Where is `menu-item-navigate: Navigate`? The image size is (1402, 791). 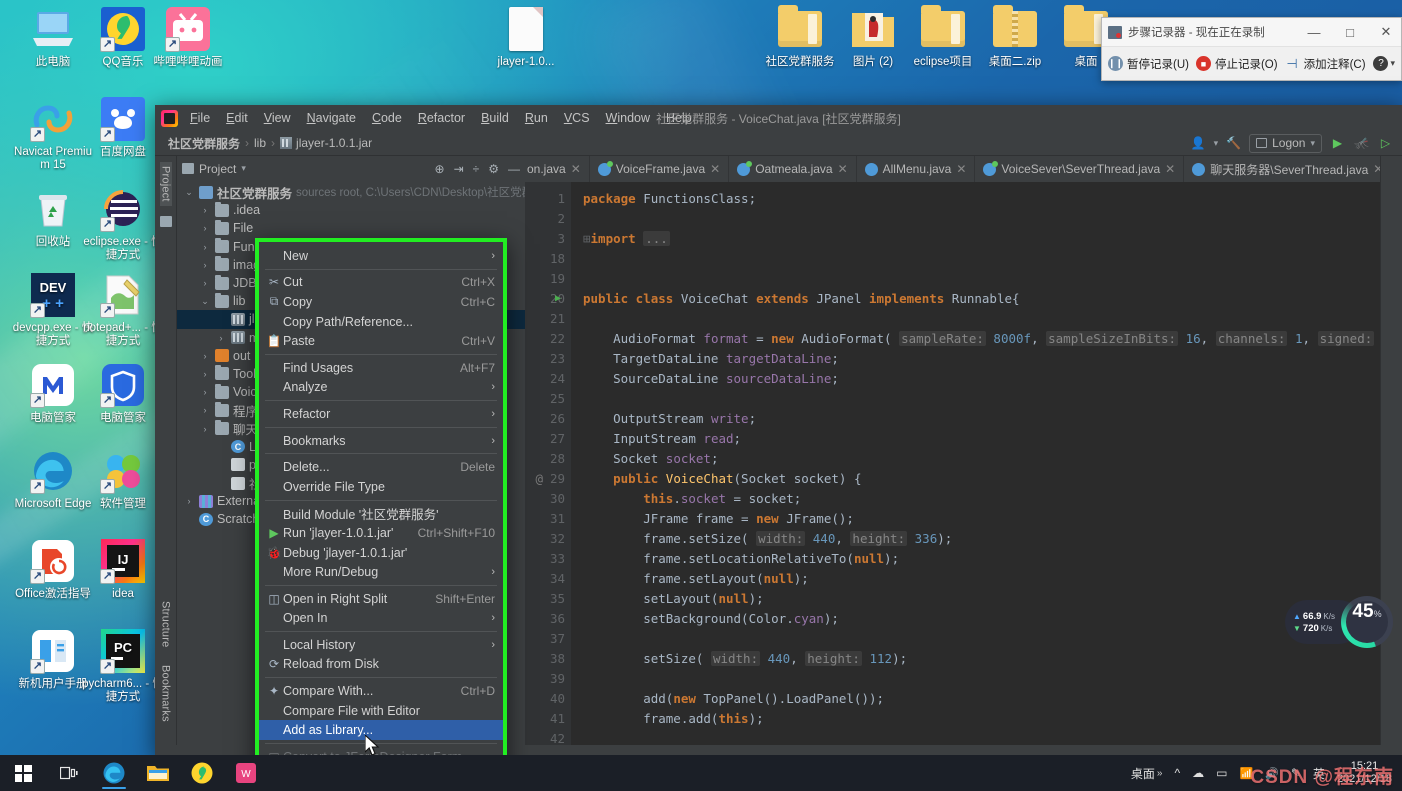
menu-item-navigate: Navigate is located at coordinates (331, 118).